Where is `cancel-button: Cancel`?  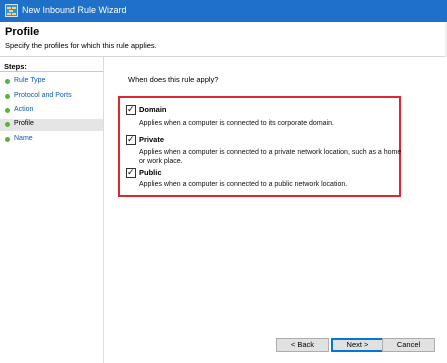
cancel-button: Cancel is located at coordinates (408, 345).